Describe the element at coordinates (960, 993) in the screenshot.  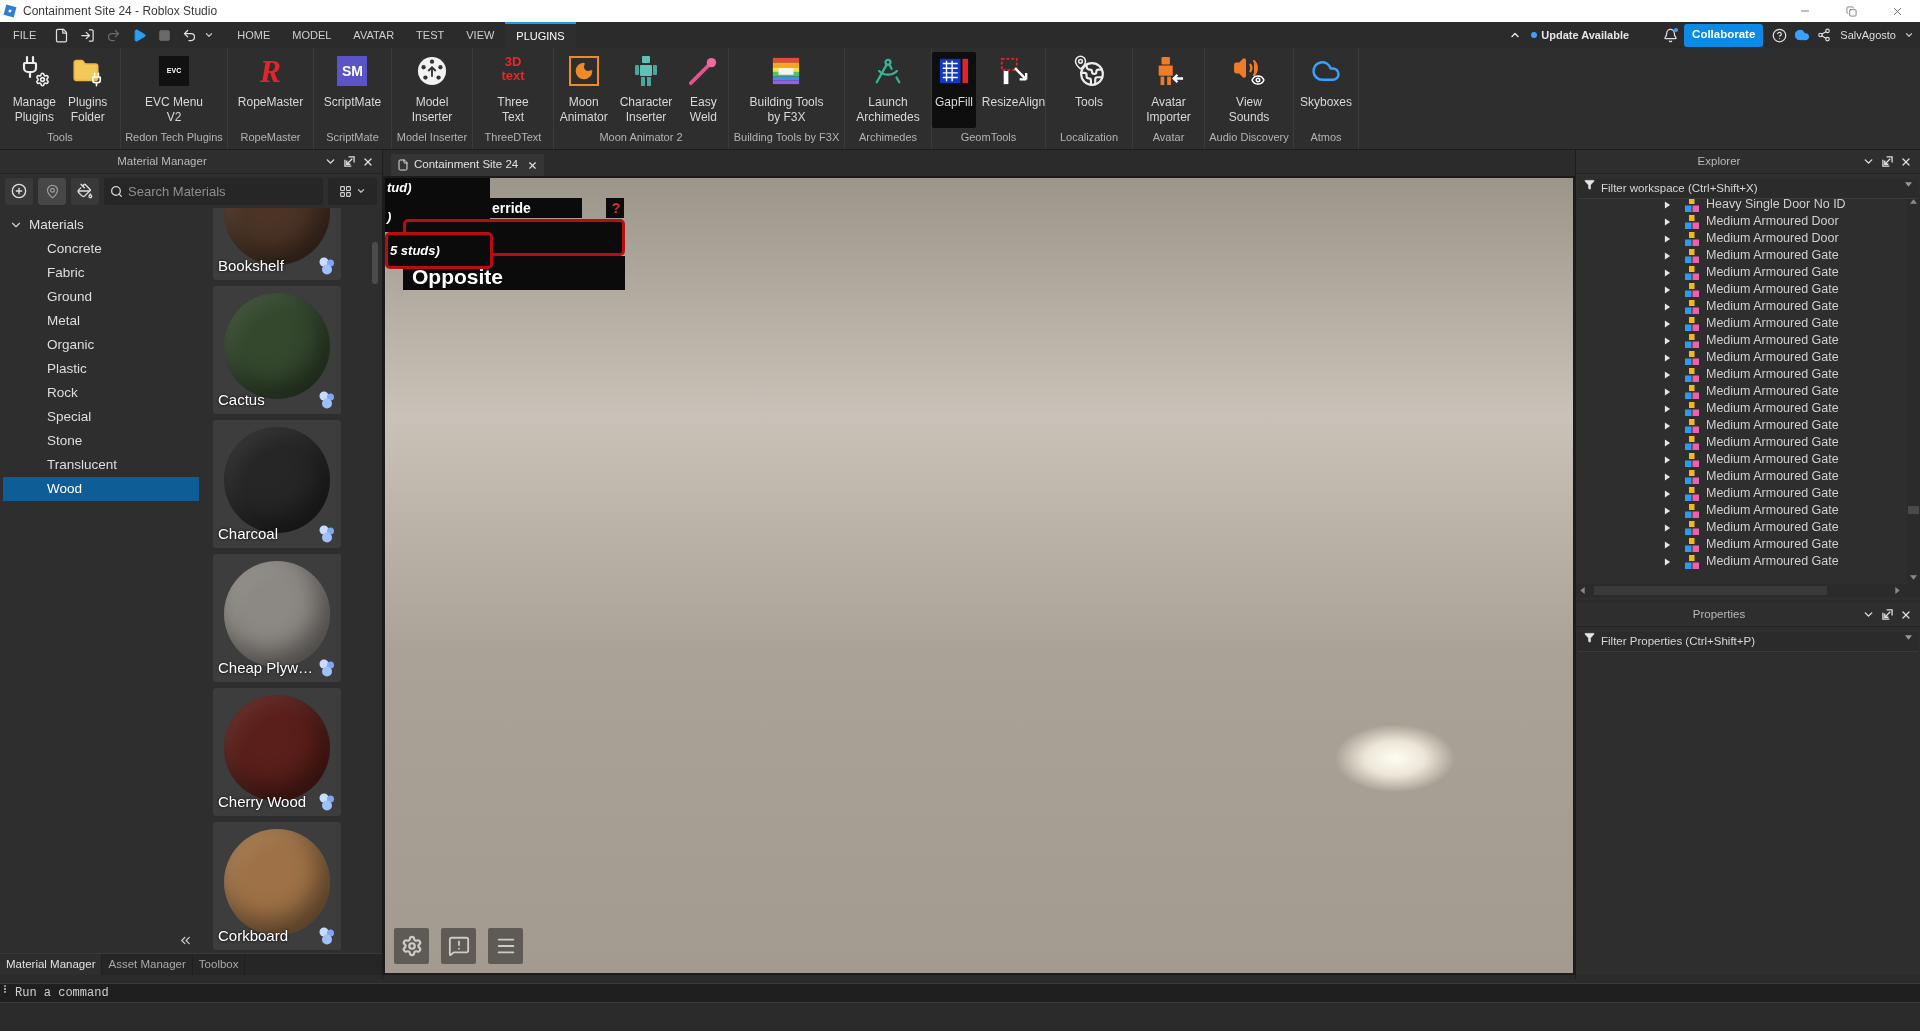
I see `command-field: Run a command` at that location.